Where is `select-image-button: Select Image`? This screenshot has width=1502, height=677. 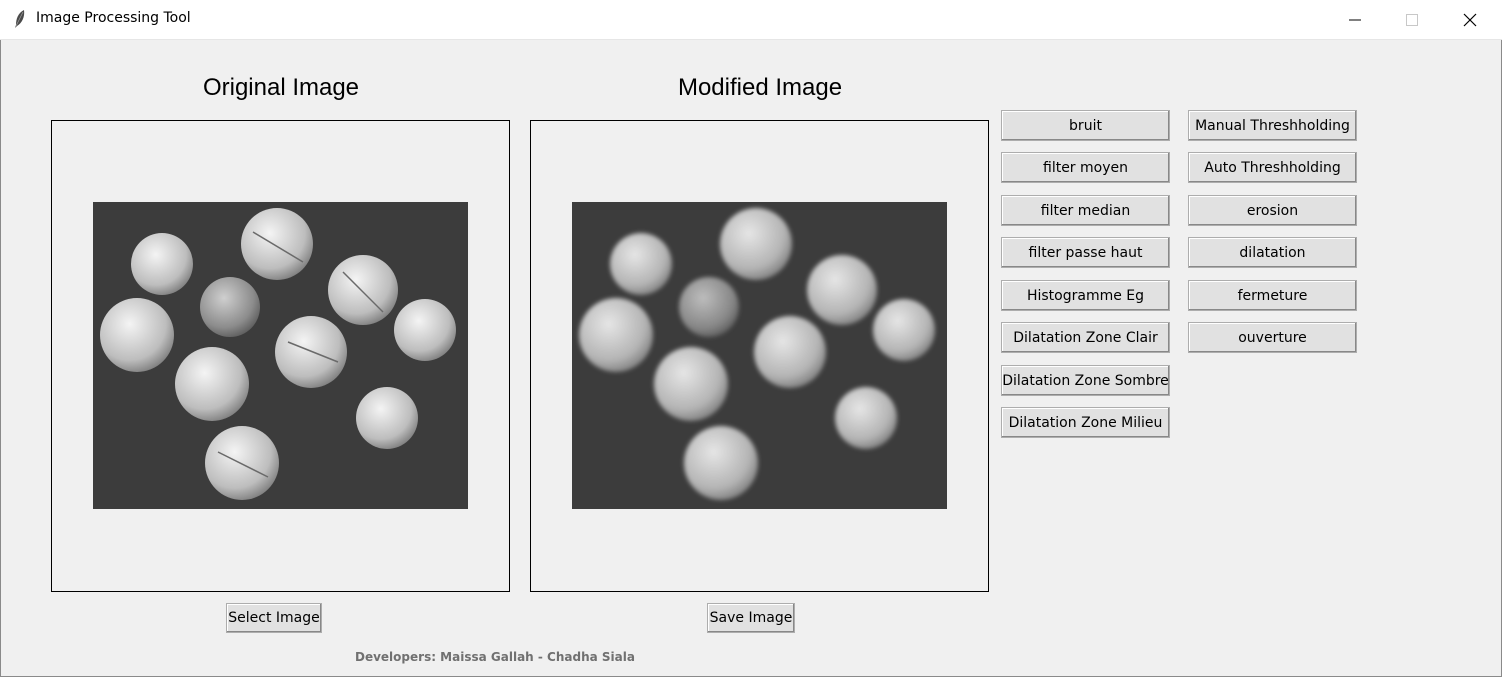 select-image-button: Select Image is located at coordinates (274, 618).